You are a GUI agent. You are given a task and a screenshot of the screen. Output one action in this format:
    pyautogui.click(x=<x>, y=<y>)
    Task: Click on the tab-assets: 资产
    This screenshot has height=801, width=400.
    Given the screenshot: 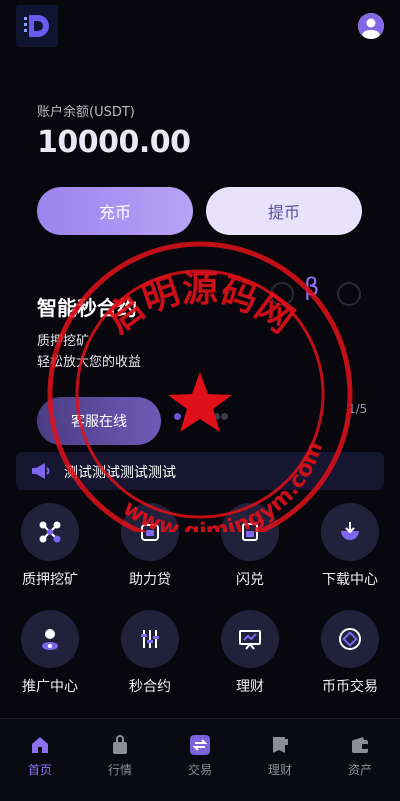 What is the action you would take?
    pyautogui.click(x=360, y=760)
    